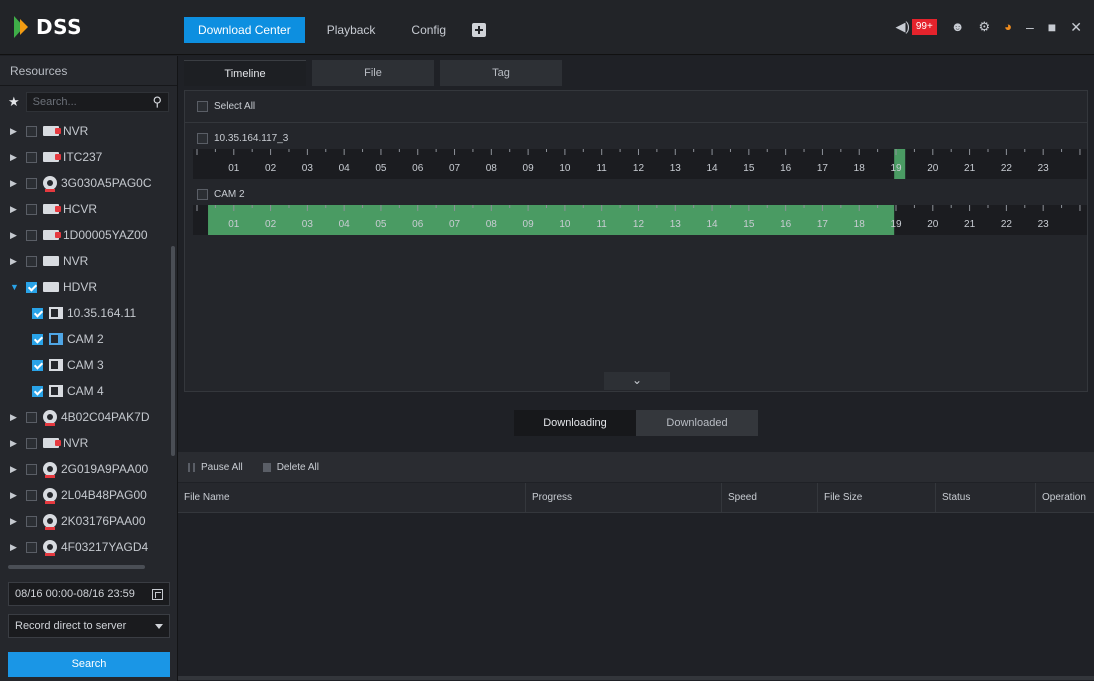  What do you see at coordinates (89, 594) in the screenshot?
I see `time-range-field: 08/16 00:00-08/16 23:59` at bounding box center [89, 594].